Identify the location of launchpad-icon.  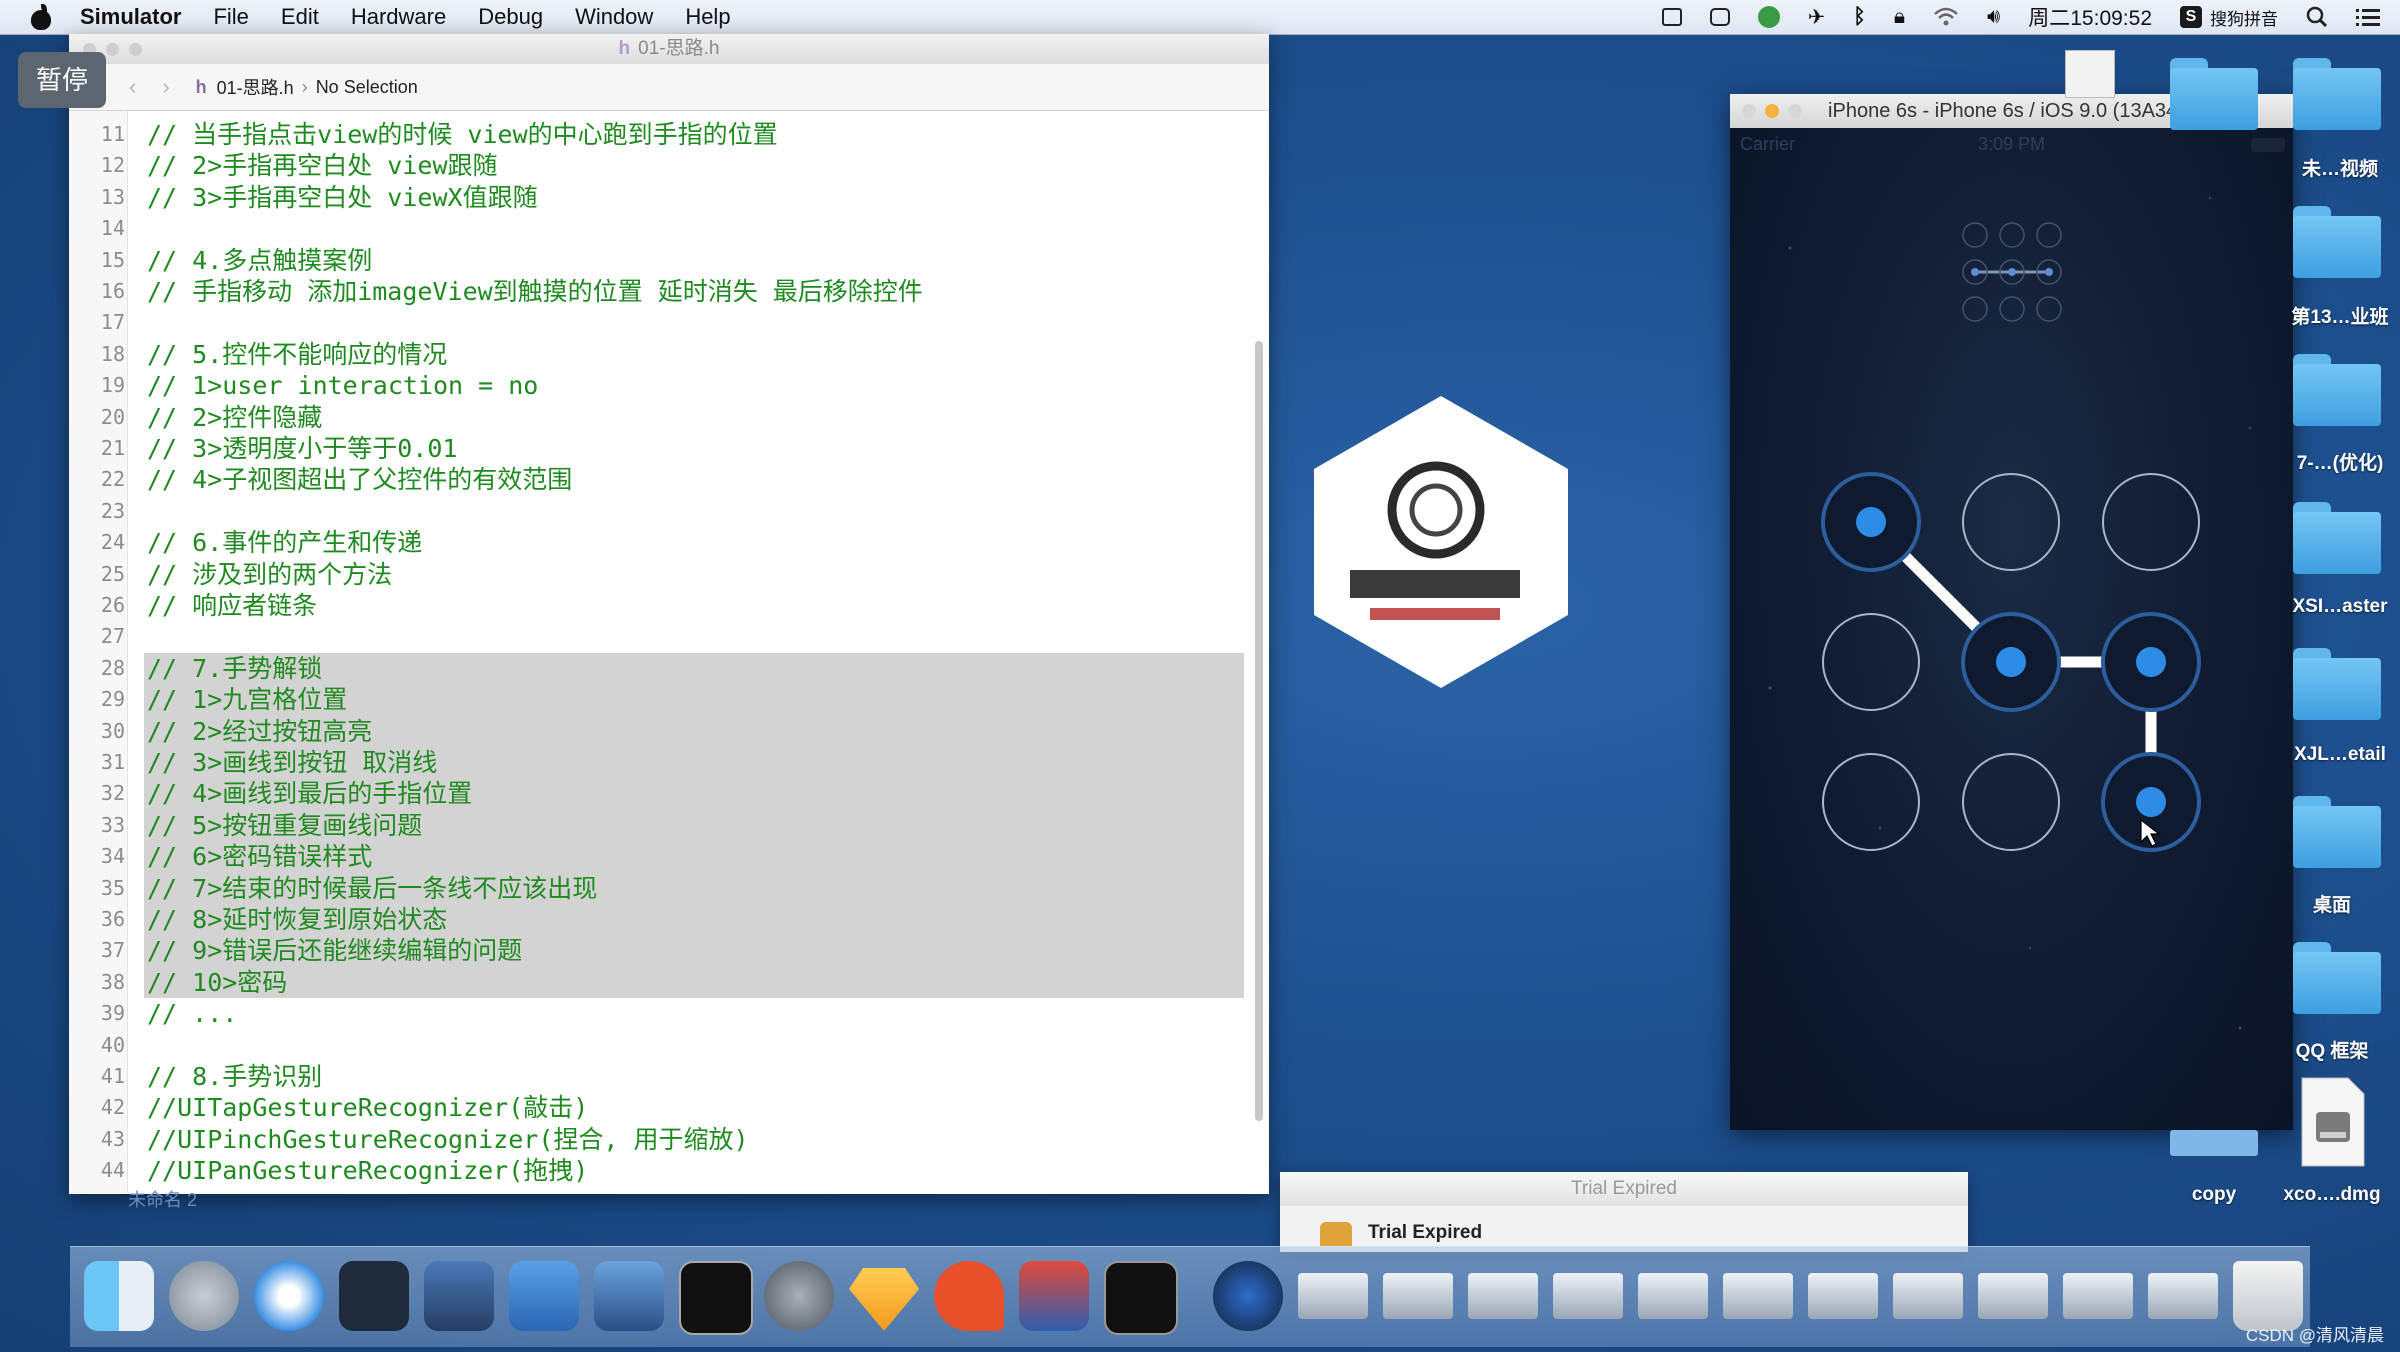
(204, 1296).